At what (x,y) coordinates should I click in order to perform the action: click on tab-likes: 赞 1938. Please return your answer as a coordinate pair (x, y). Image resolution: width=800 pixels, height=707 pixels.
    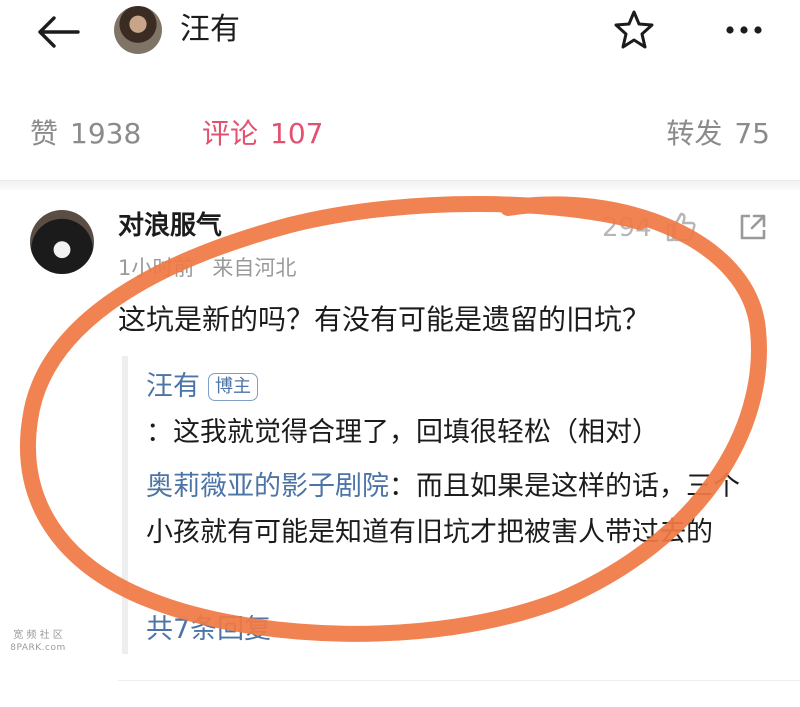
    Looking at the image, I should click on (85, 134).